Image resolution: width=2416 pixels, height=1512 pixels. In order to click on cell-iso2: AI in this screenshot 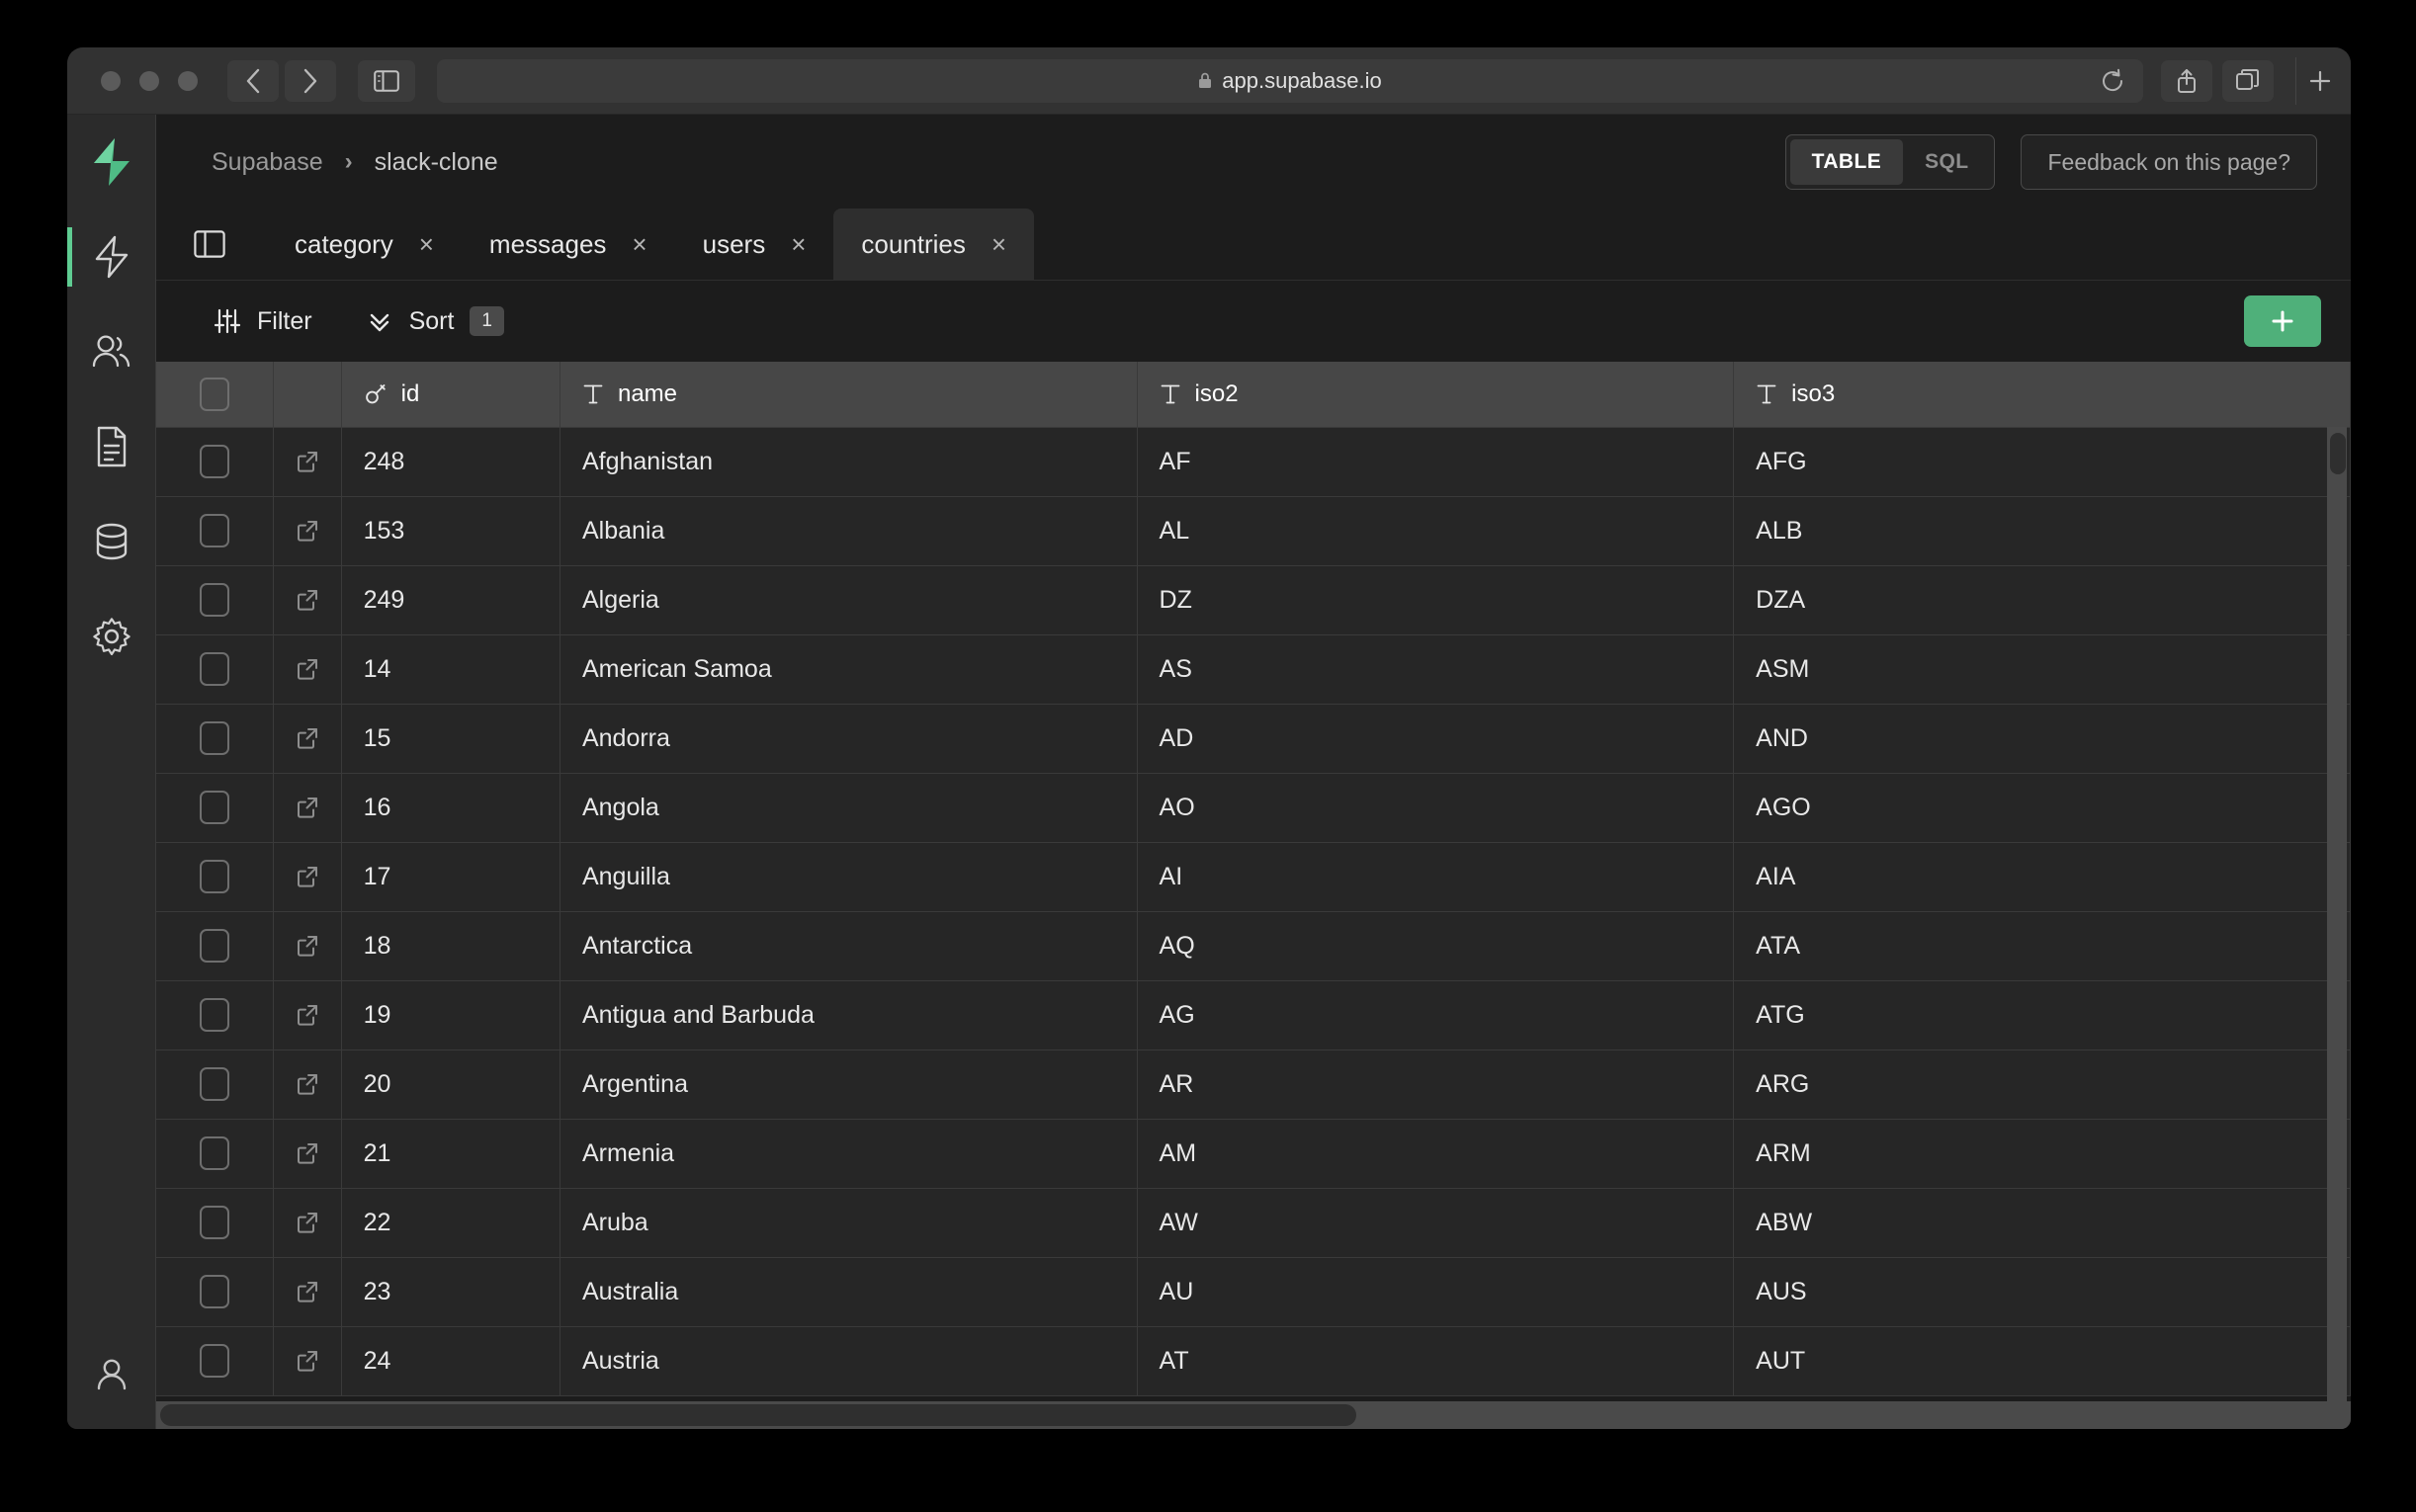, I will do `click(1436, 877)`.